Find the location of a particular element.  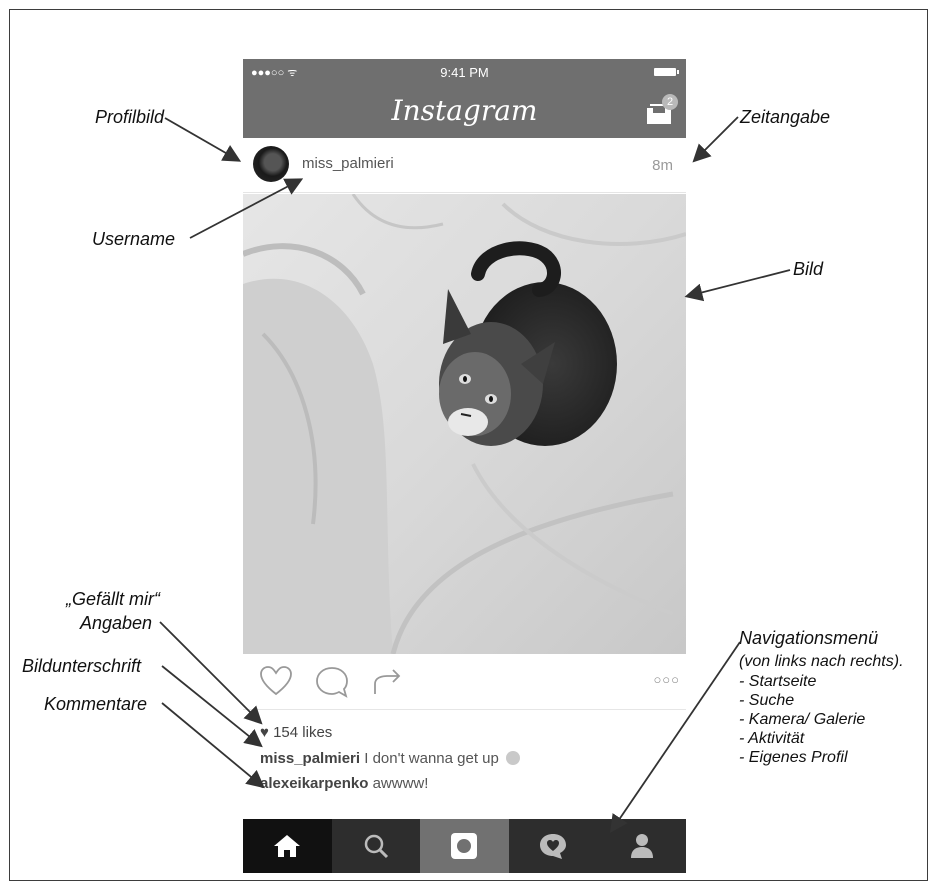

arrow-username is located at coordinates (246, 208).